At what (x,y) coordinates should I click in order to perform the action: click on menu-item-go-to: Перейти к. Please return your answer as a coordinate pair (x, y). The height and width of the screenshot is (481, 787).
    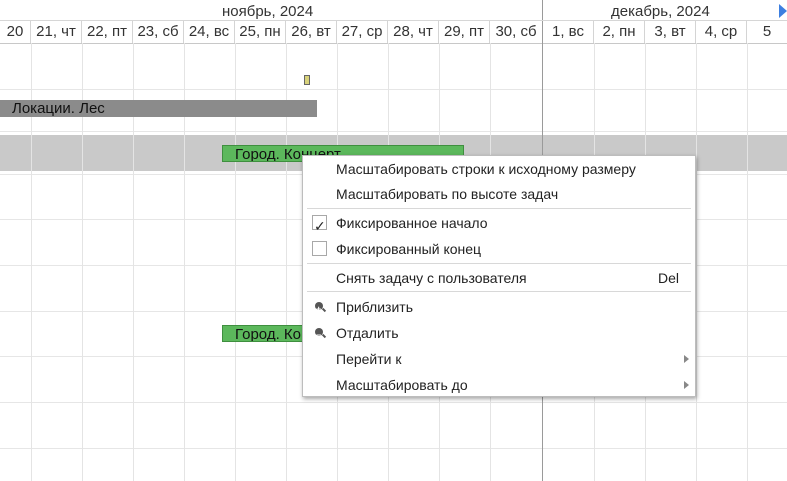
    Looking at the image, I should click on (499, 359).